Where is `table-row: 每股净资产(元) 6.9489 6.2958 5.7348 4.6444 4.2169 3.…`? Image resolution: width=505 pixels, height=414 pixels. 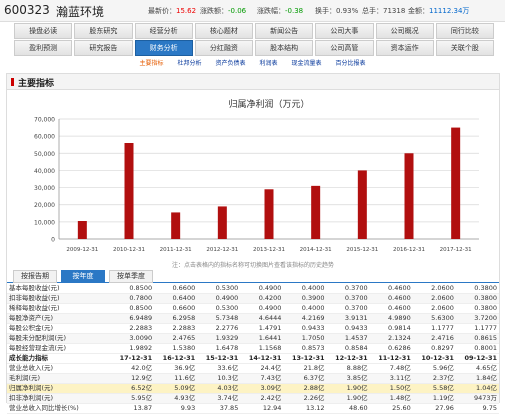
table-row: 每股净资产(元) 6.9489 6.2958 5.7348 4.6444 4.2169 3.… is located at coordinates (253, 318).